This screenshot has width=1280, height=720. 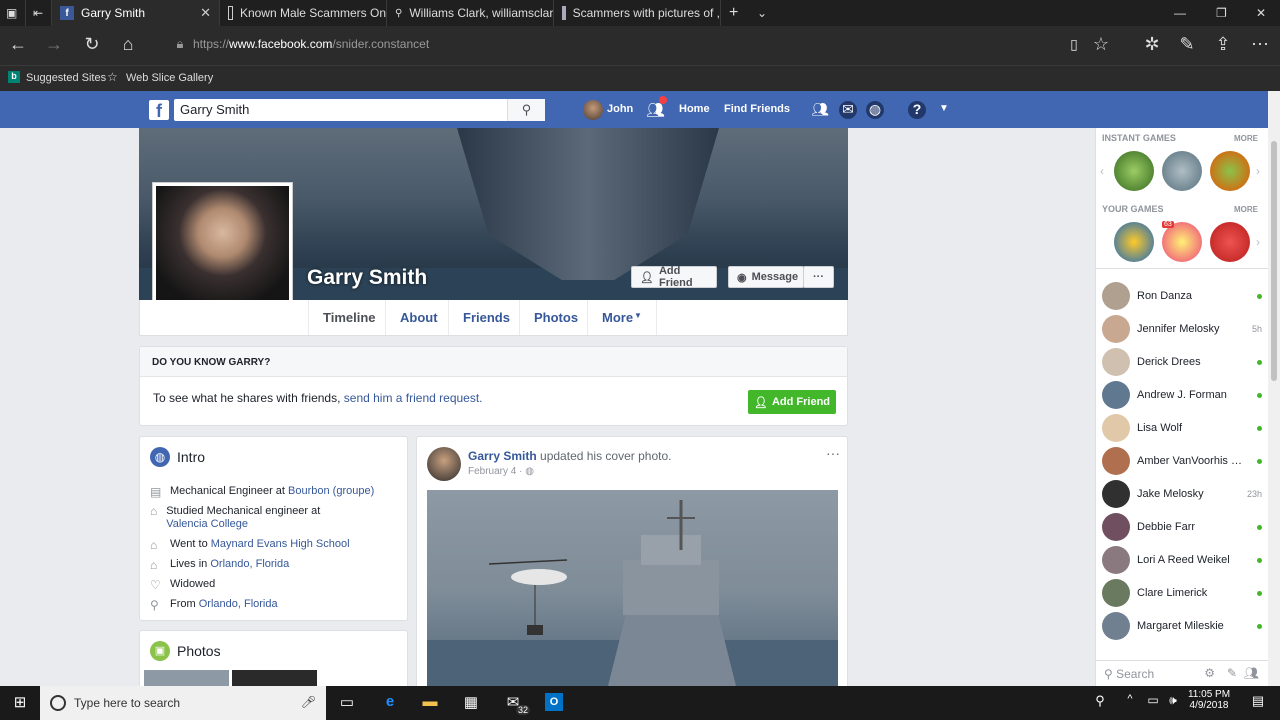 What do you see at coordinates (1260, 13) in the screenshot?
I see `close-window-button: ✕` at bounding box center [1260, 13].